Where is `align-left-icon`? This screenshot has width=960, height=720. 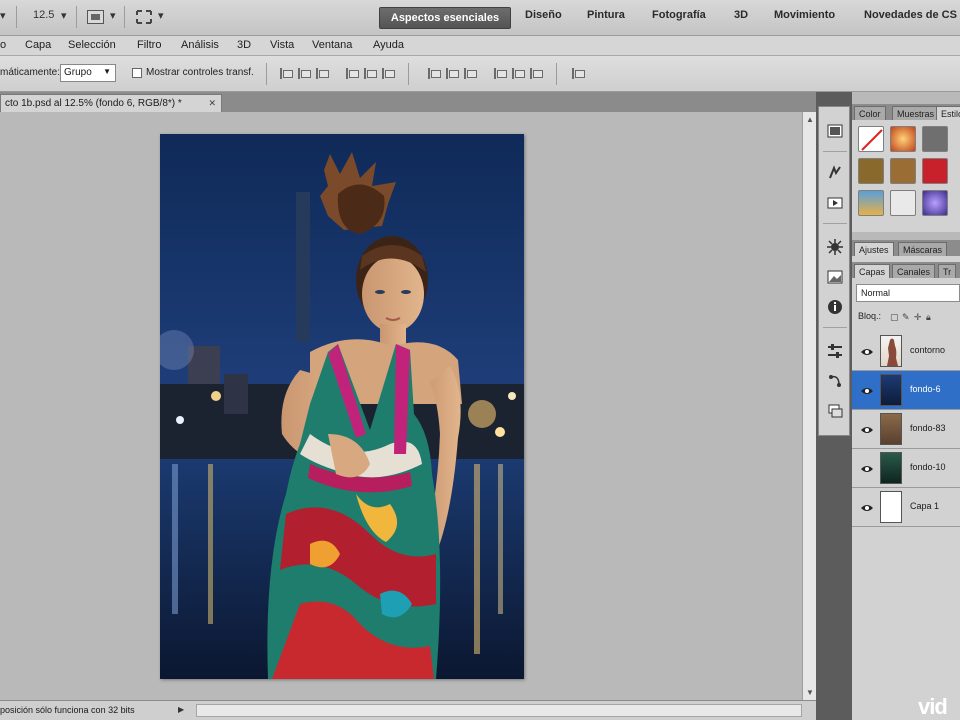 align-left-icon is located at coordinates (351, 73).